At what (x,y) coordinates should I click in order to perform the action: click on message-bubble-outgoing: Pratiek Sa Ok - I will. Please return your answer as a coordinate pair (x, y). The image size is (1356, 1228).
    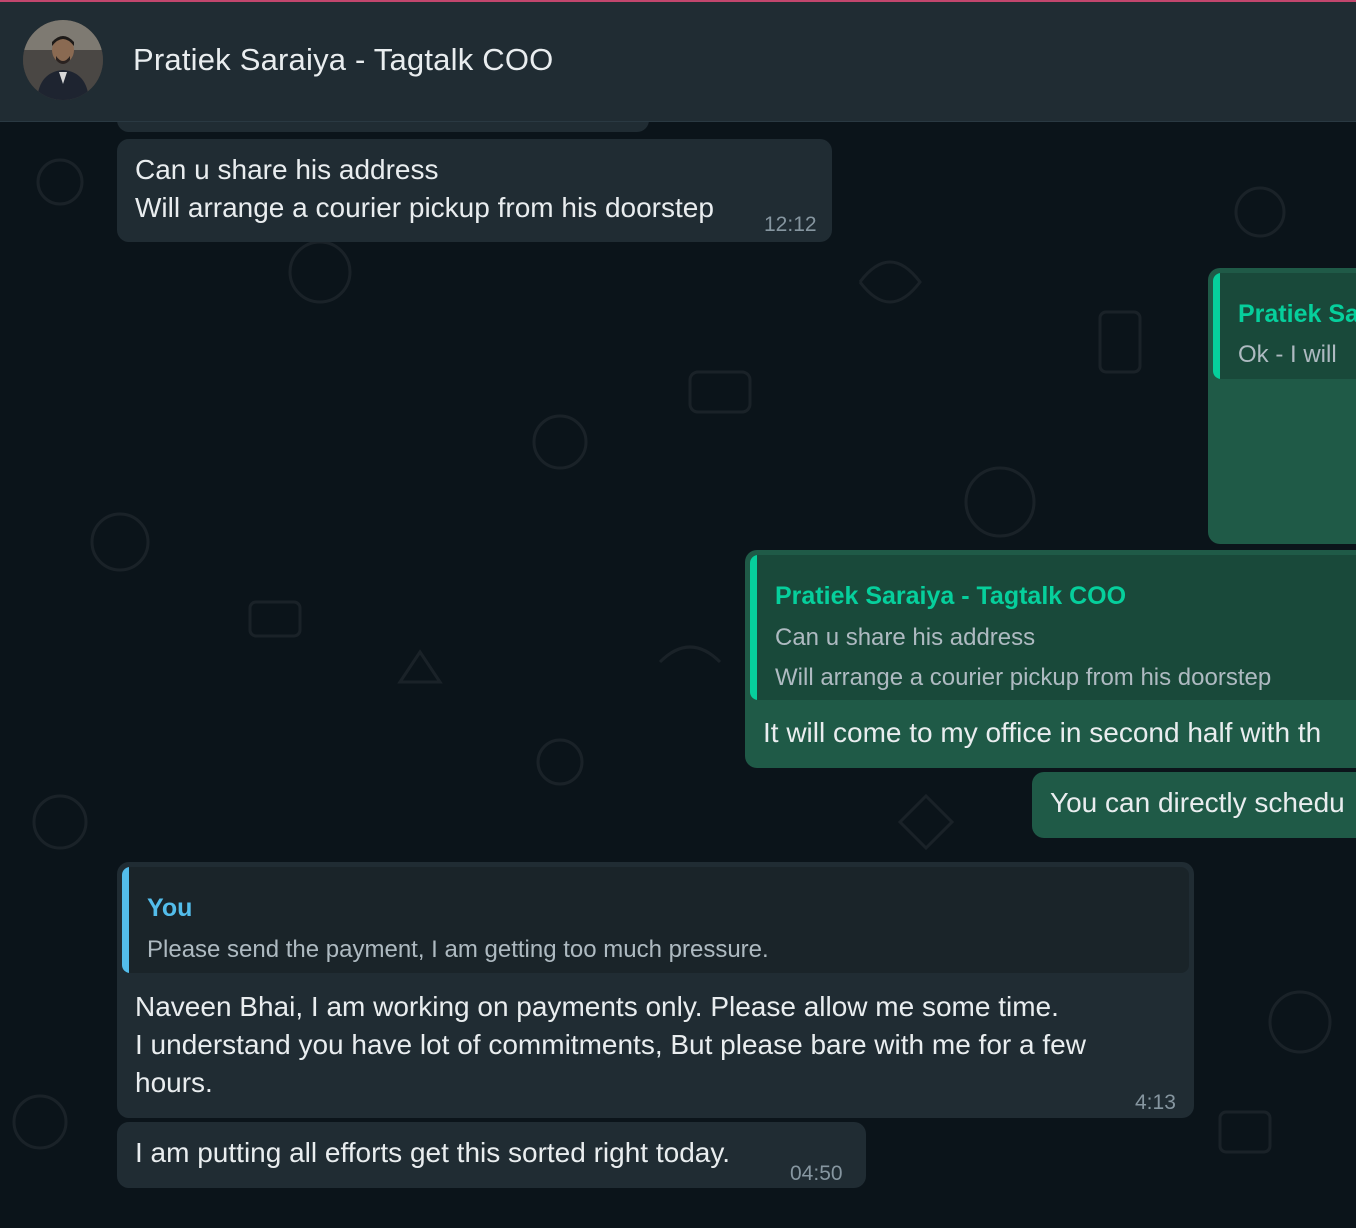
    Looking at the image, I should click on (1282, 406).